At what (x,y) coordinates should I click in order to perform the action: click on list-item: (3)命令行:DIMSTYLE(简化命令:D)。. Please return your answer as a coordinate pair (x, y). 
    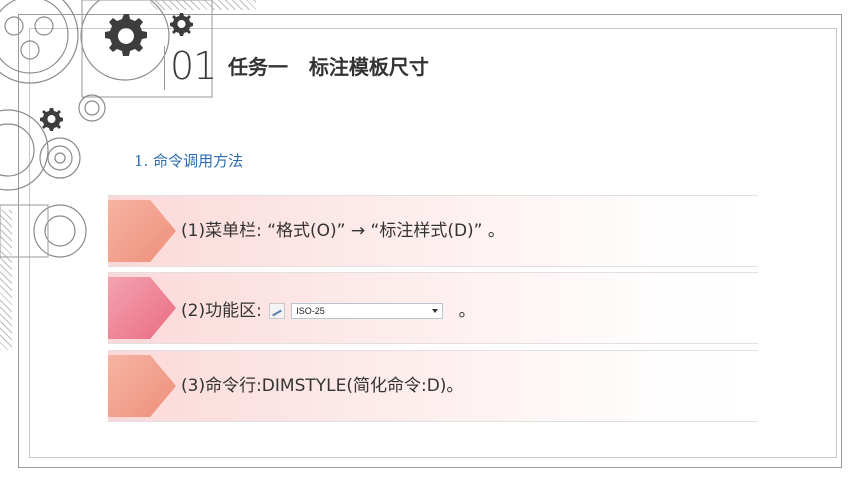
    Looking at the image, I should click on (433, 386).